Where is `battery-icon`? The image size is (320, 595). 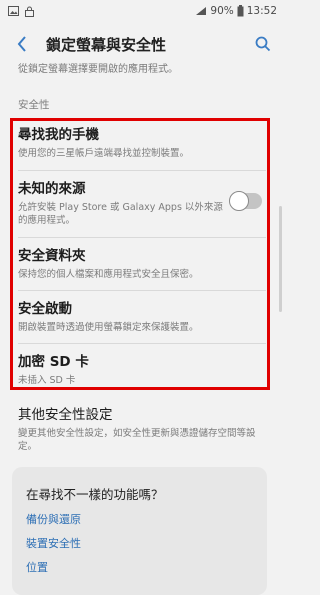
battery-icon is located at coordinates (240, 11).